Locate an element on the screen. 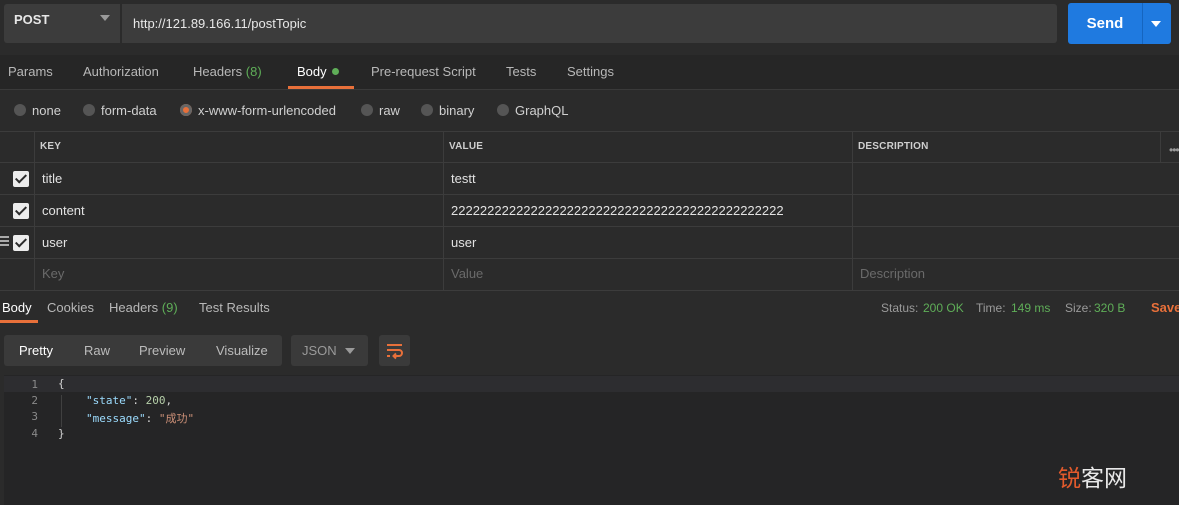 The height and width of the screenshot is (505, 1179). view-visualize-button: Visualize is located at coordinates (242, 350).